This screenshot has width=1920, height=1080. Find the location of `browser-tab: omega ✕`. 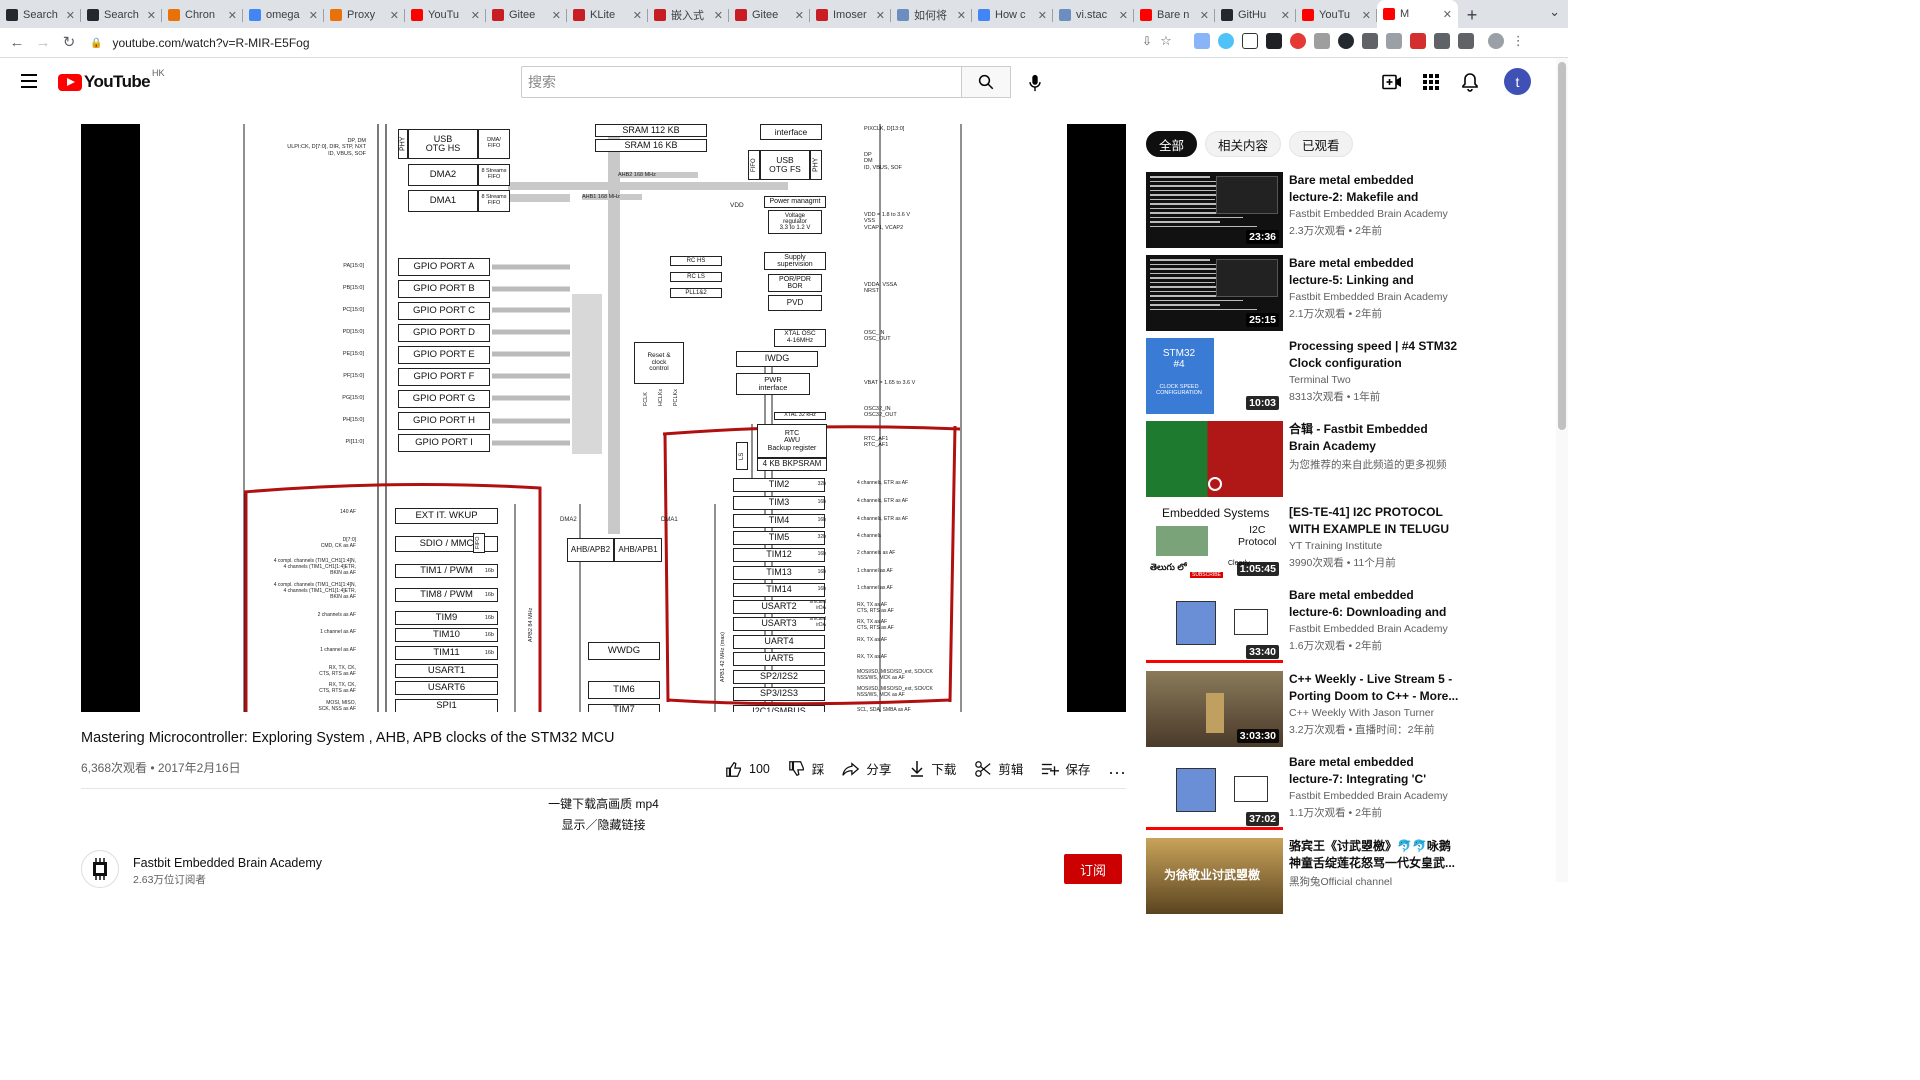

browser-tab: omega ✕ is located at coordinates (283, 15).